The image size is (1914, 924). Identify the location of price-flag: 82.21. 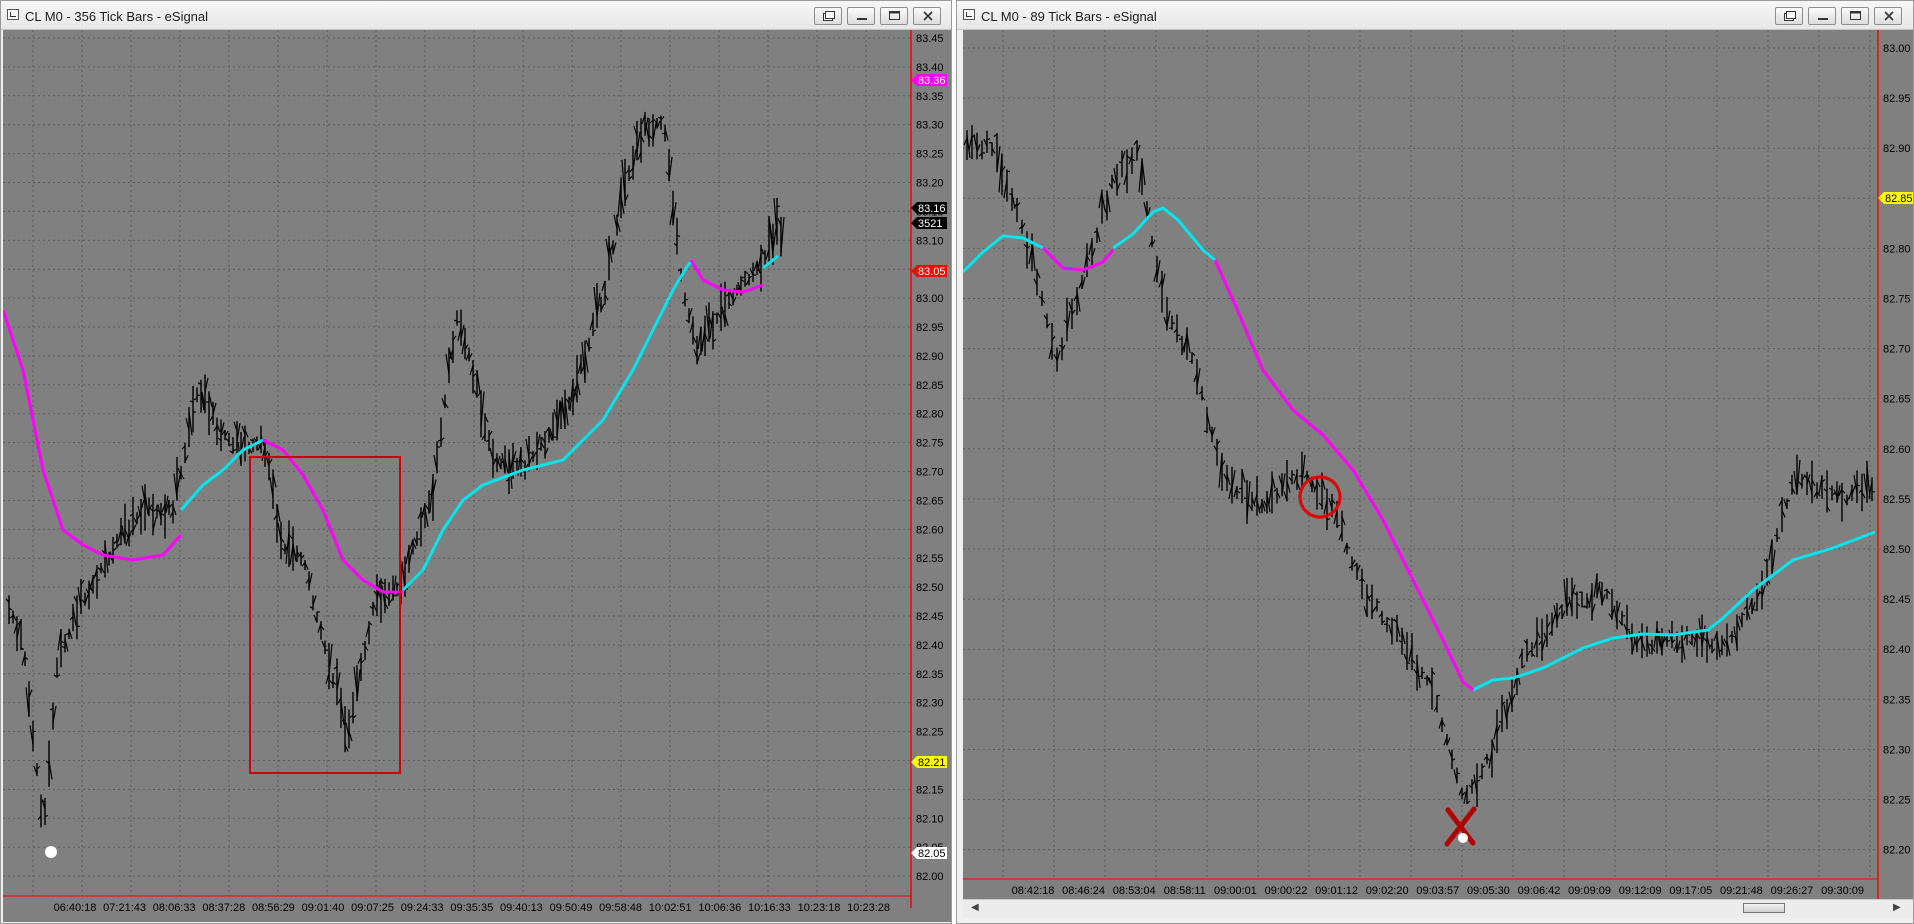
(929, 762).